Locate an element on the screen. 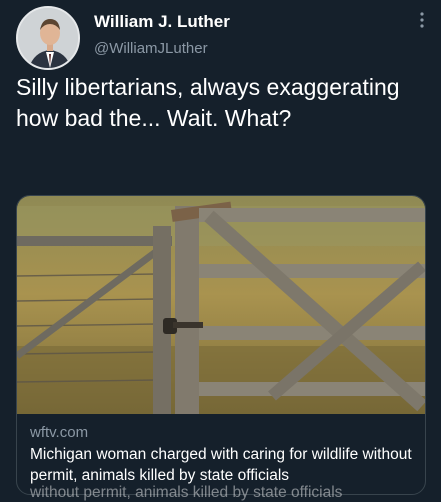 The height and width of the screenshot is (502, 441). card-domain: wftv.com is located at coordinates (59, 432).